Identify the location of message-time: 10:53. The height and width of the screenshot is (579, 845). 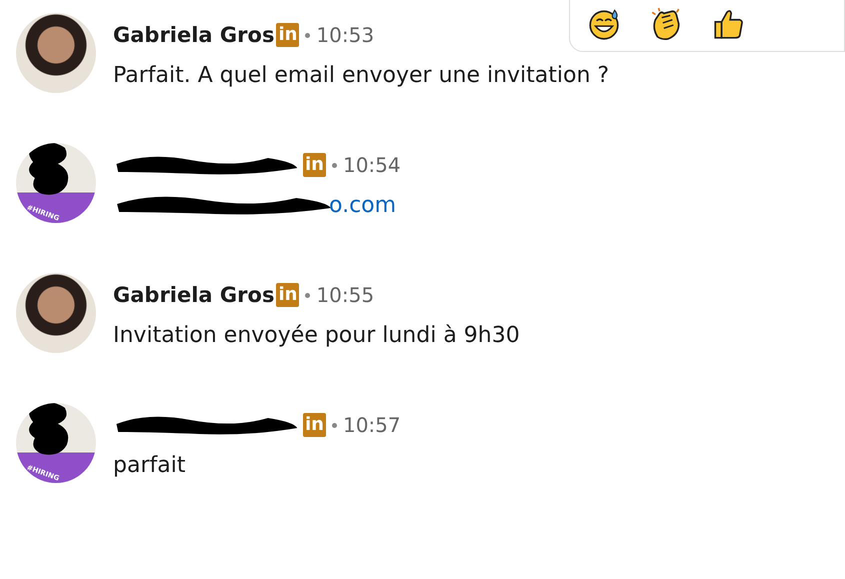
(345, 35).